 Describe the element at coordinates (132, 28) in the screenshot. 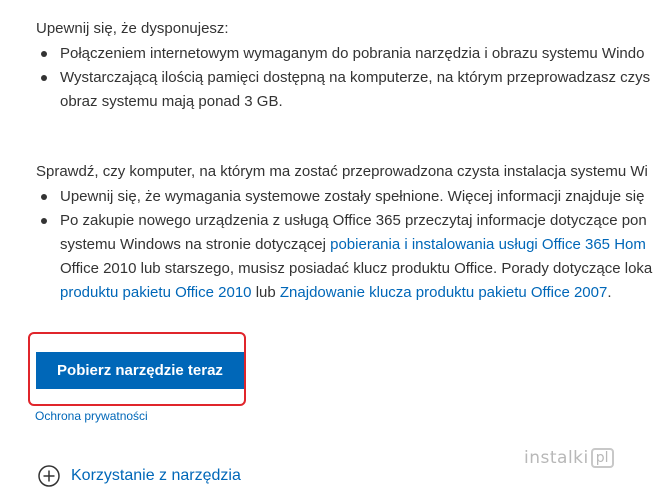

I see `section1-intro: Upewnij się, że dysponujesz:` at that location.